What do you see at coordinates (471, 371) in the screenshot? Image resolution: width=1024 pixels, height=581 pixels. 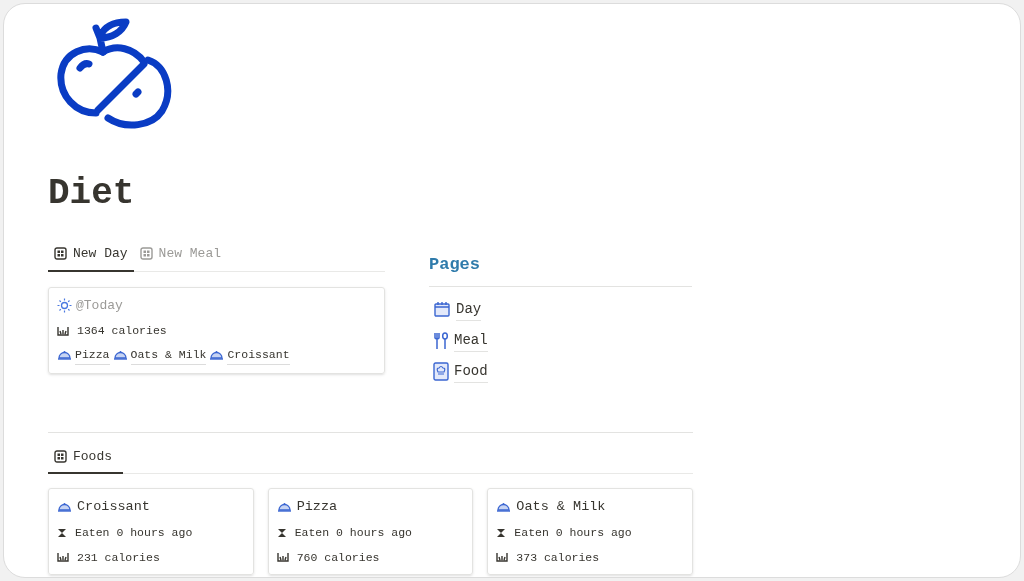 I see `page-link: Food` at bounding box center [471, 371].